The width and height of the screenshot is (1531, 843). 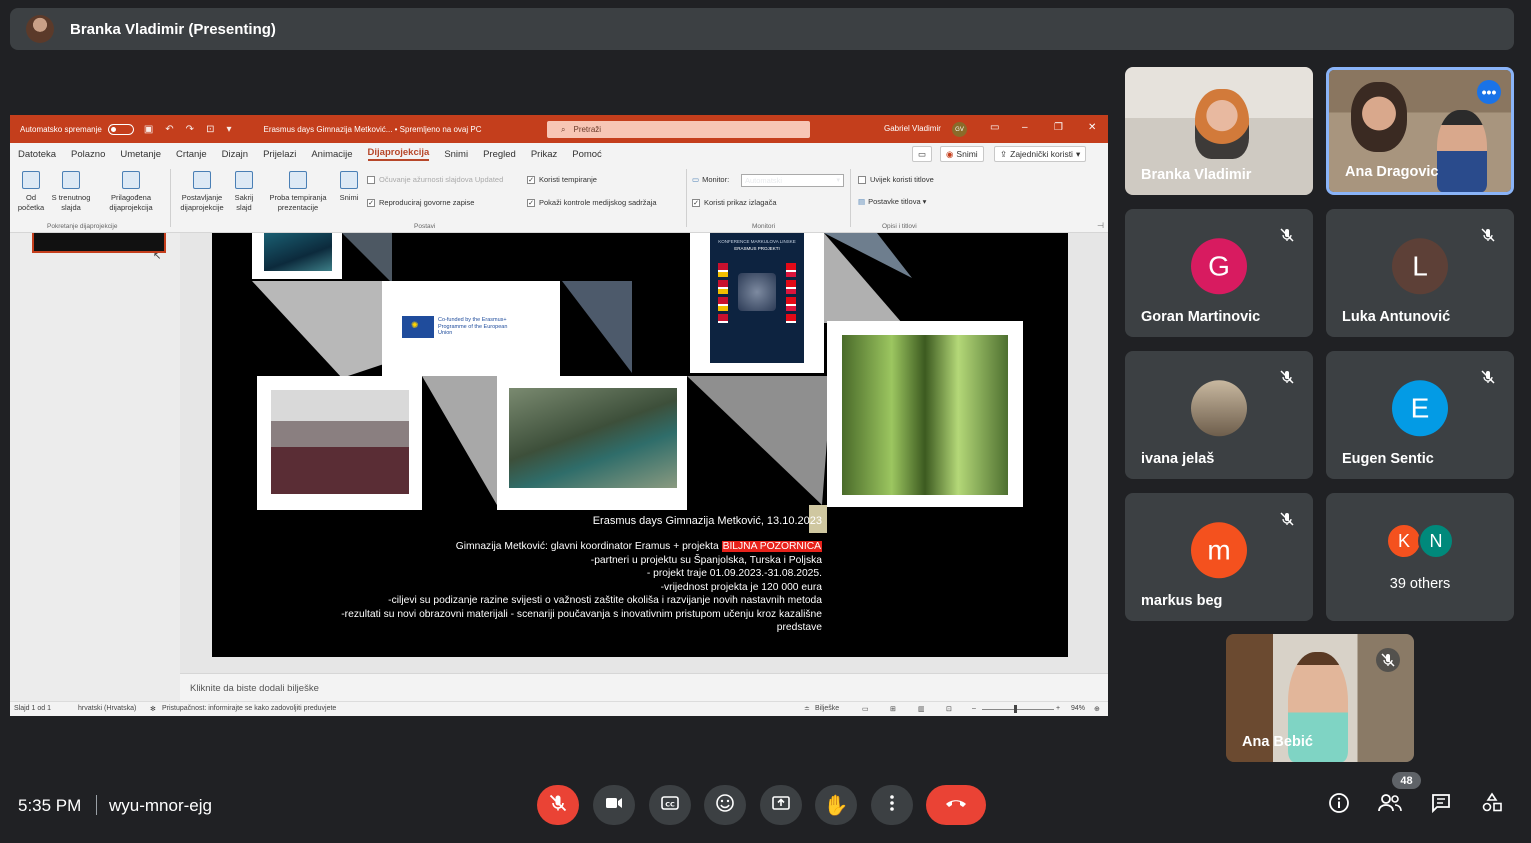 I want to click on photo-frame, so click(x=925, y=414).